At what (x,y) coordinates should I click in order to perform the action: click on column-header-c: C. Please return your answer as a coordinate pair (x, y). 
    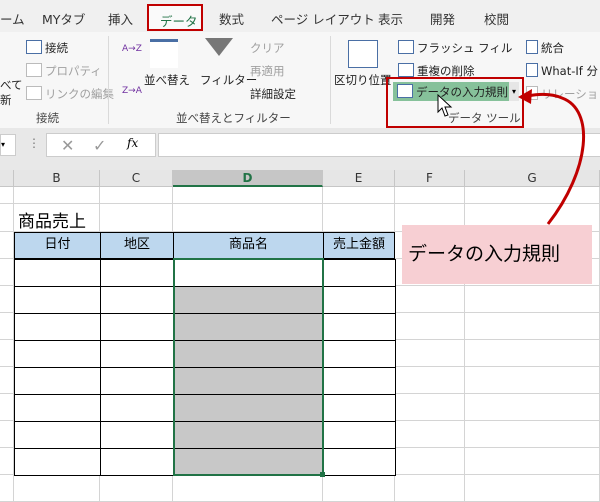
    Looking at the image, I should click on (136, 178).